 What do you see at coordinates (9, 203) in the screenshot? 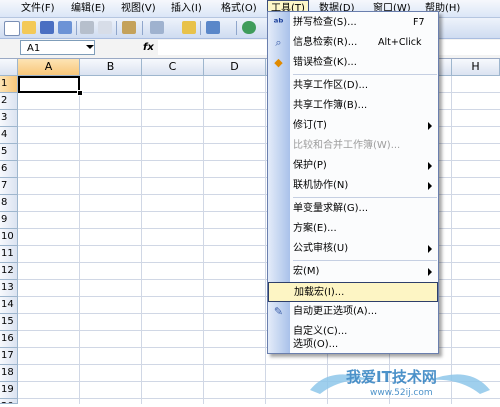
I see `row-header: 8` at bounding box center [9, 203].